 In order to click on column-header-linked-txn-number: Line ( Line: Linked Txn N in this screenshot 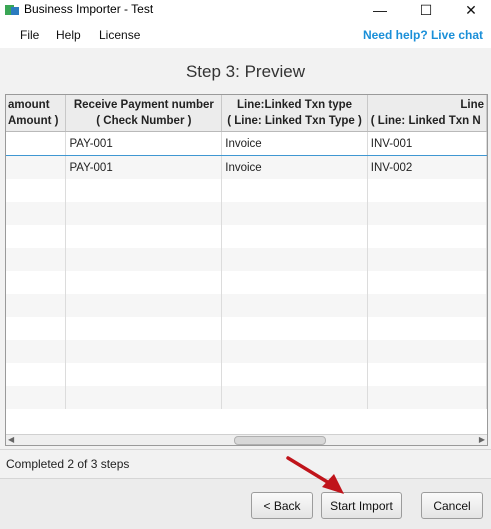, I will do `click(427, 113)`.